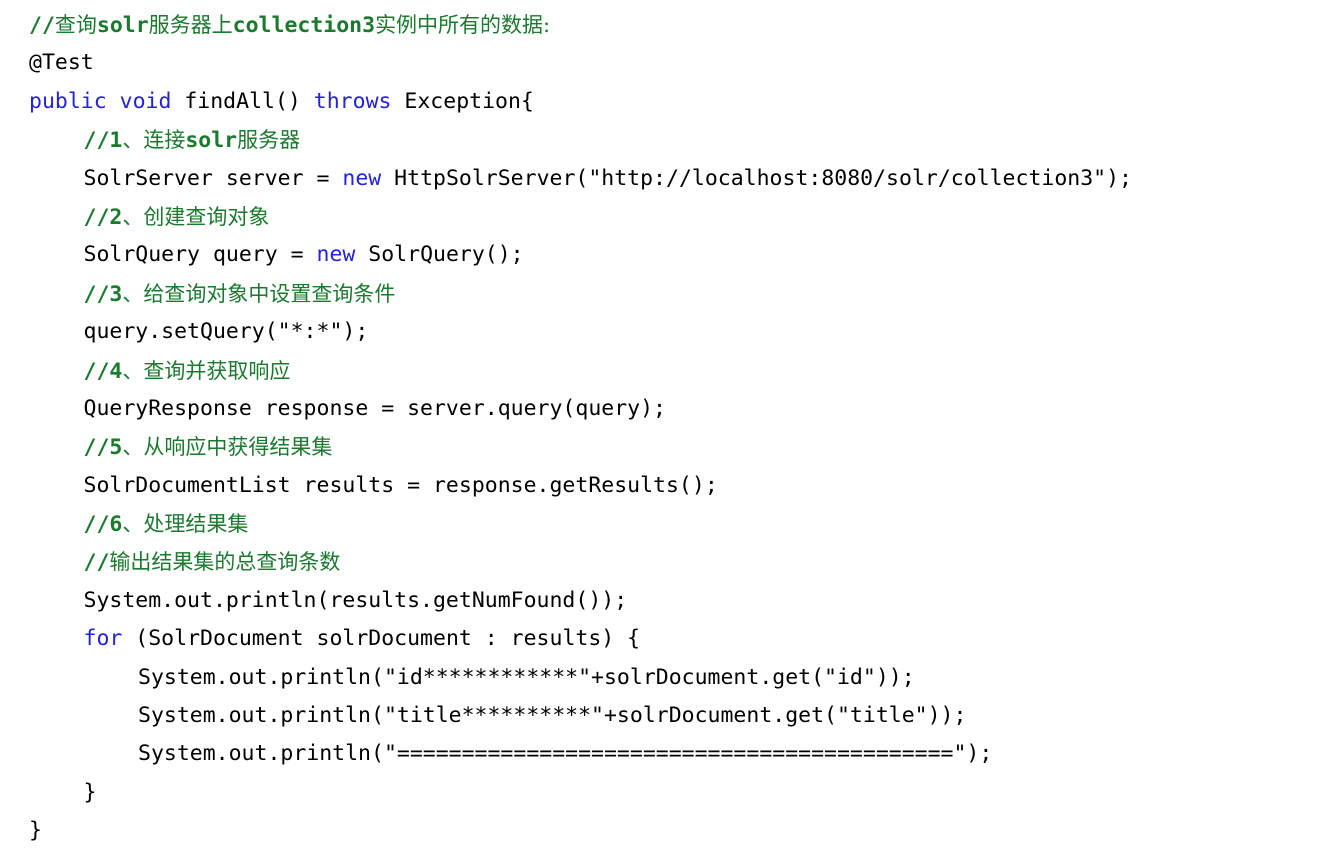  What do you see at coordinates (685, 332) in the screenshot?
I see `code-line: query.setQuery("*:*");` at bounding box center [685, 332].